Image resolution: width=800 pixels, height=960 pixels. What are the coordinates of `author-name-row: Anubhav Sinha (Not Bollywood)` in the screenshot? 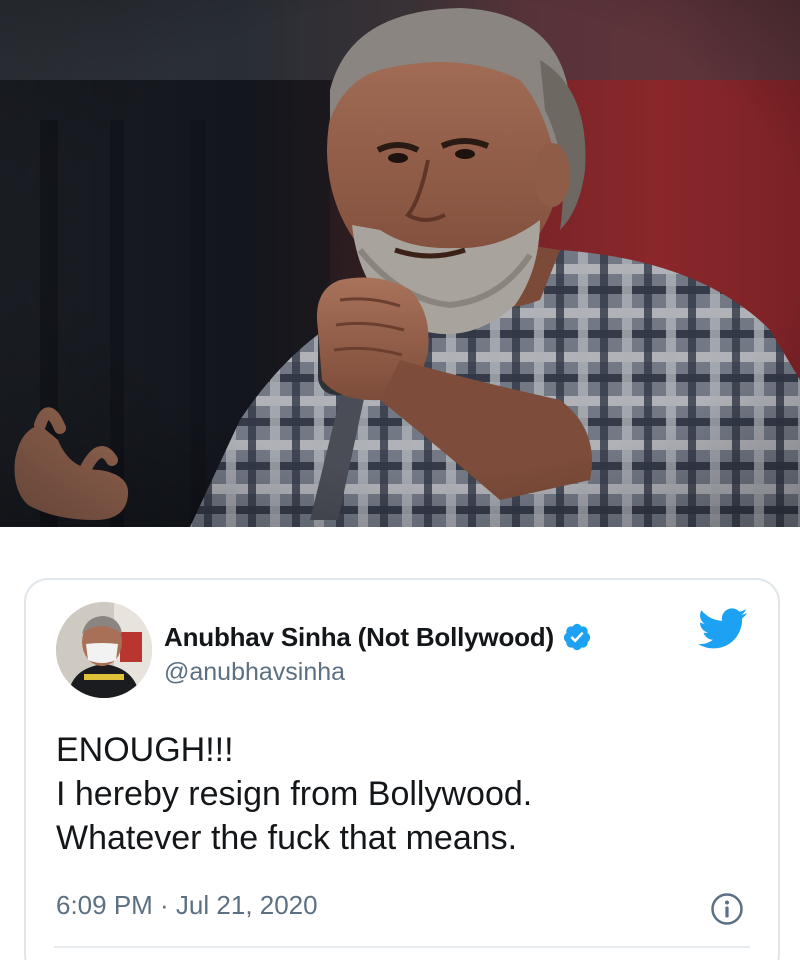 It's located at (378, 637).